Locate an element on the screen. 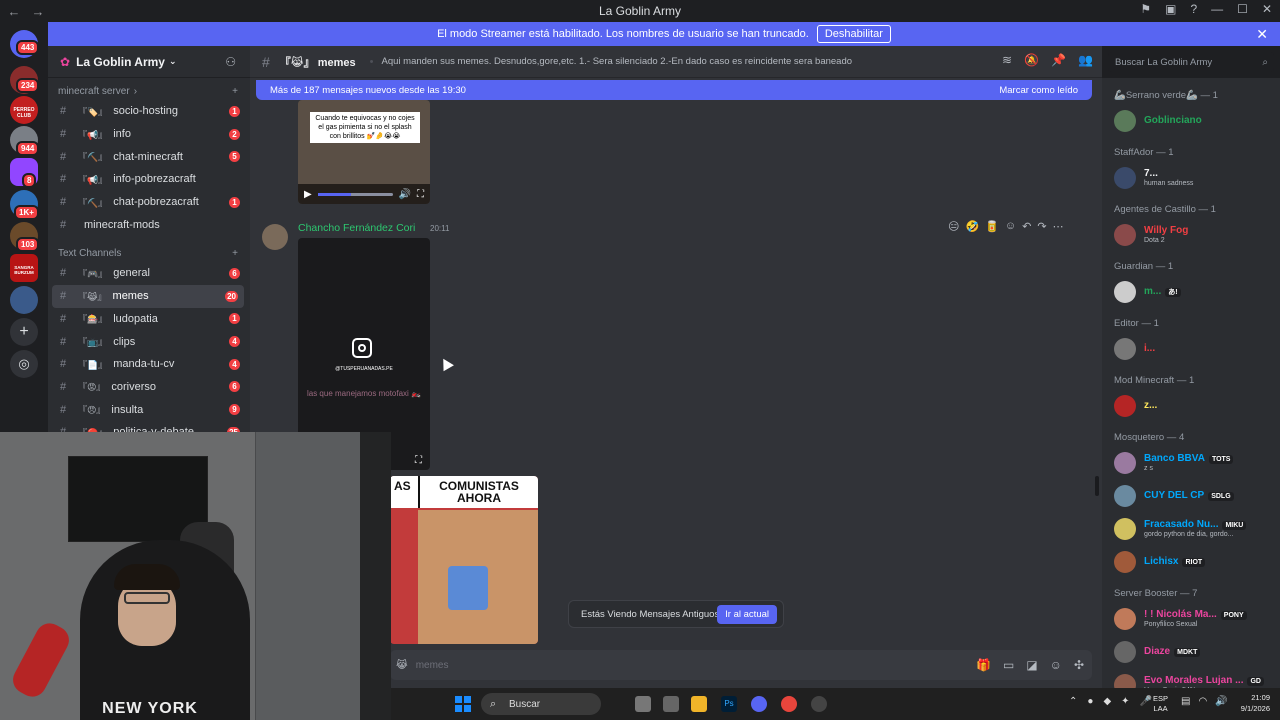 Image resolution: width=1280 pixels, height=720 pixels. member-name: Goblinciano is located at coordinates (1173, 120).